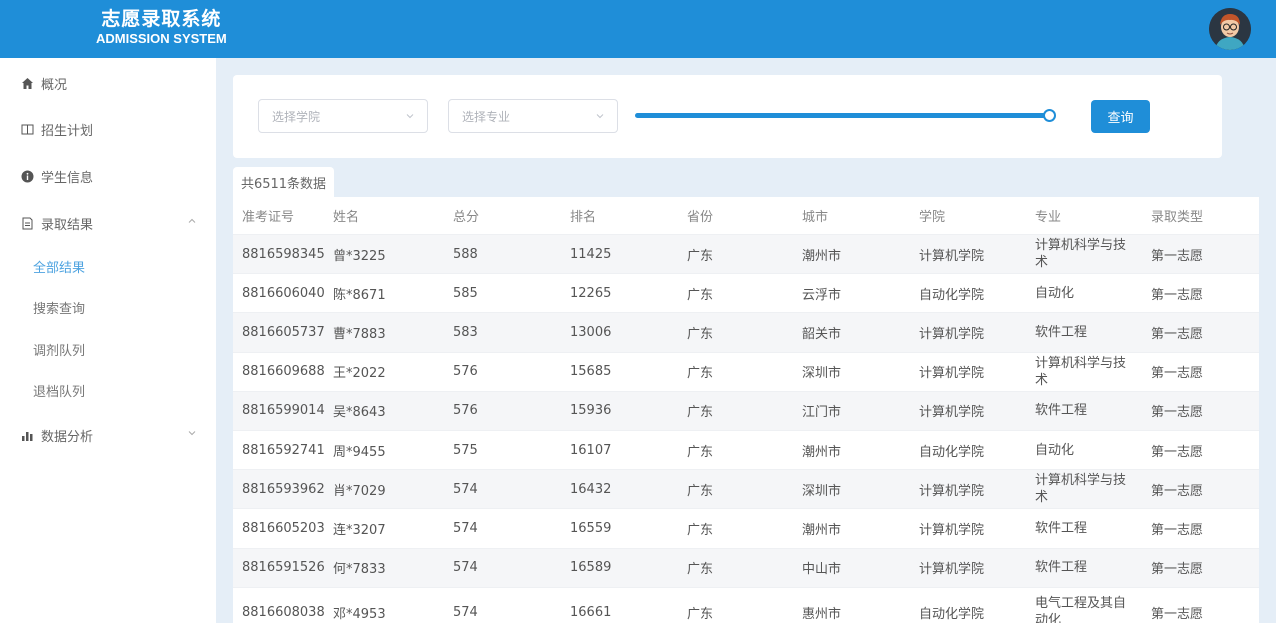 This screenshot has width=1276, height=623. Describe the element at coordinates (842, 115) in the screenshot. I see `score-slider-track` at that location.